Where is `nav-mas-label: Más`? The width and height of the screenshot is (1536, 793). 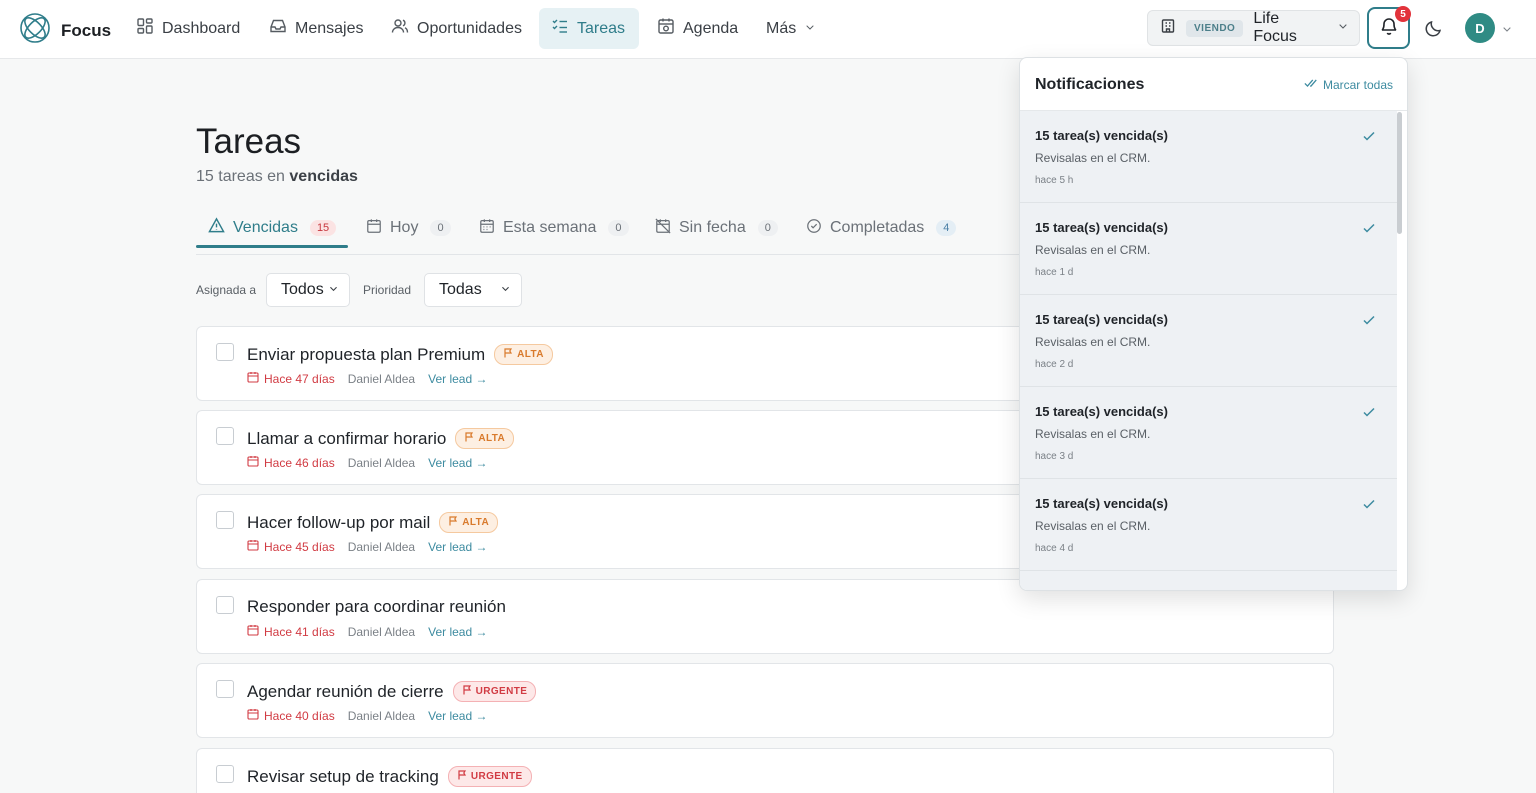 nav-mas-label: Más is located at coordinates (781, 28).